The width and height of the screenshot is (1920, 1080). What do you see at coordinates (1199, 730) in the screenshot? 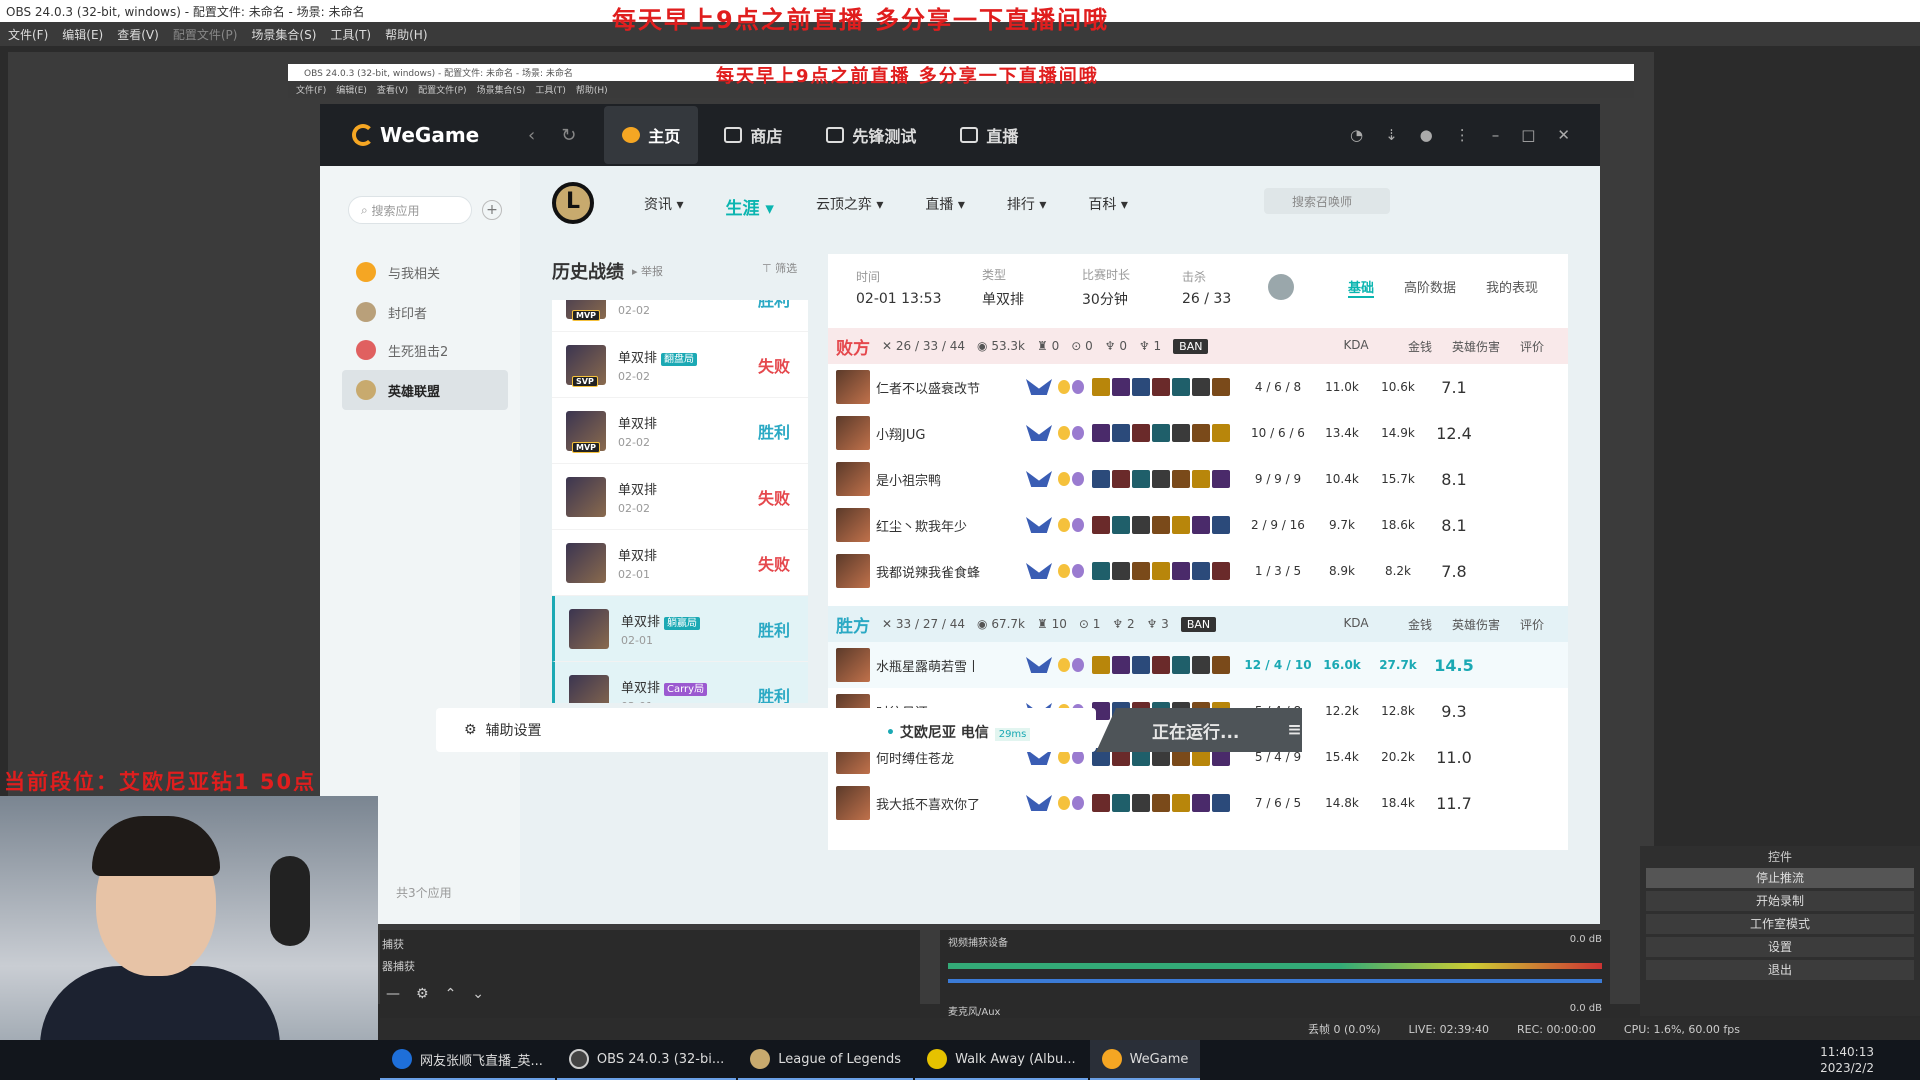
I see `game-running-button: 正在运行... ≡` at bounding box center [1199, 730].